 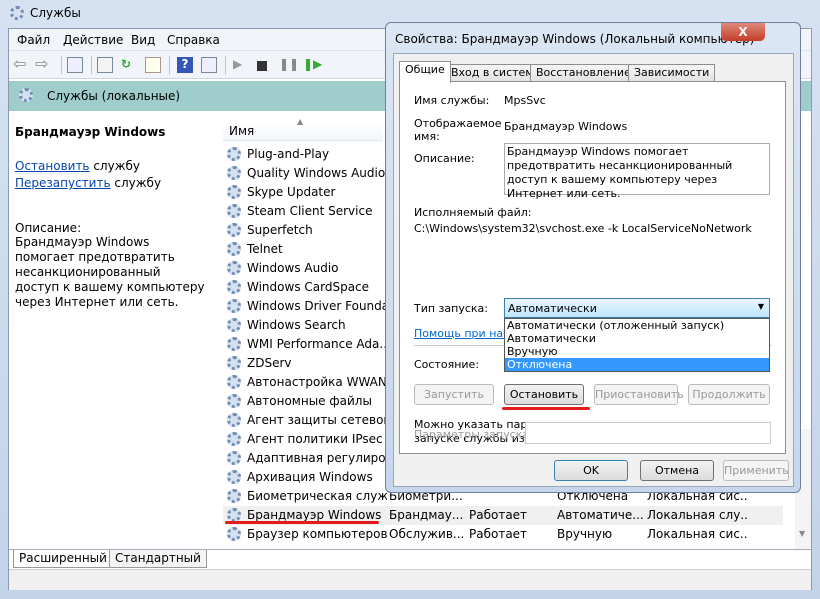 I want to click on display-name-label: Отображаемое имя:, so click(x=458, y=130).